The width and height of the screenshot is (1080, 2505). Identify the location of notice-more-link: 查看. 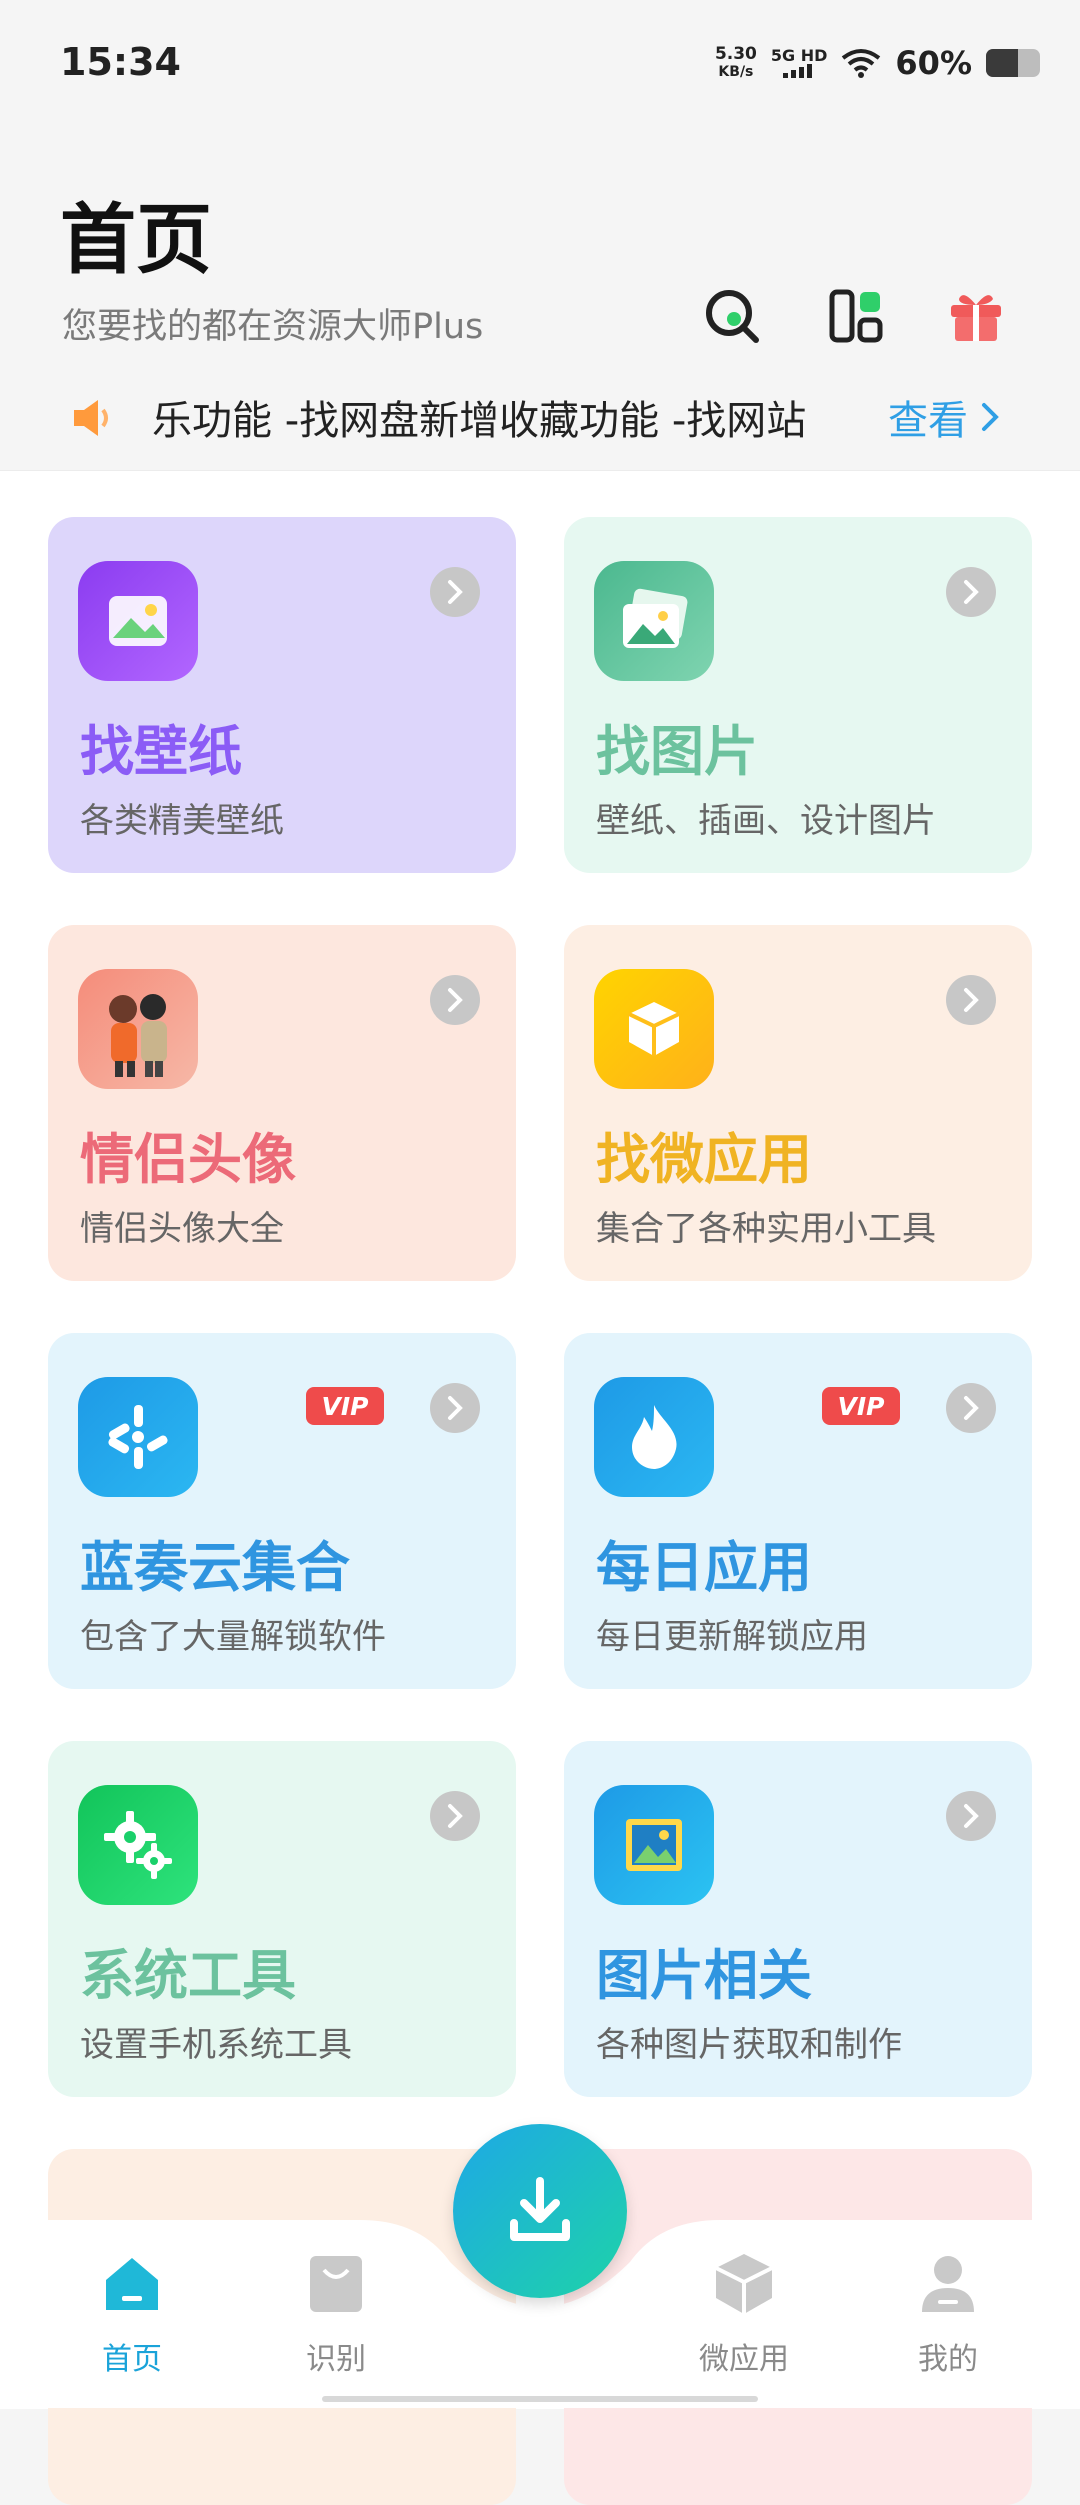
(944, 417).